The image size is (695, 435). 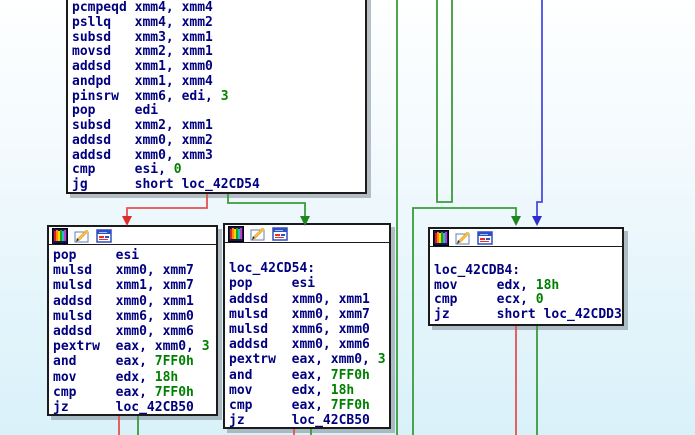 What do you see at coordinates (539, 108) in the screenshot?
I see `edge-incoming-blue` at bounding box center [539, 108].